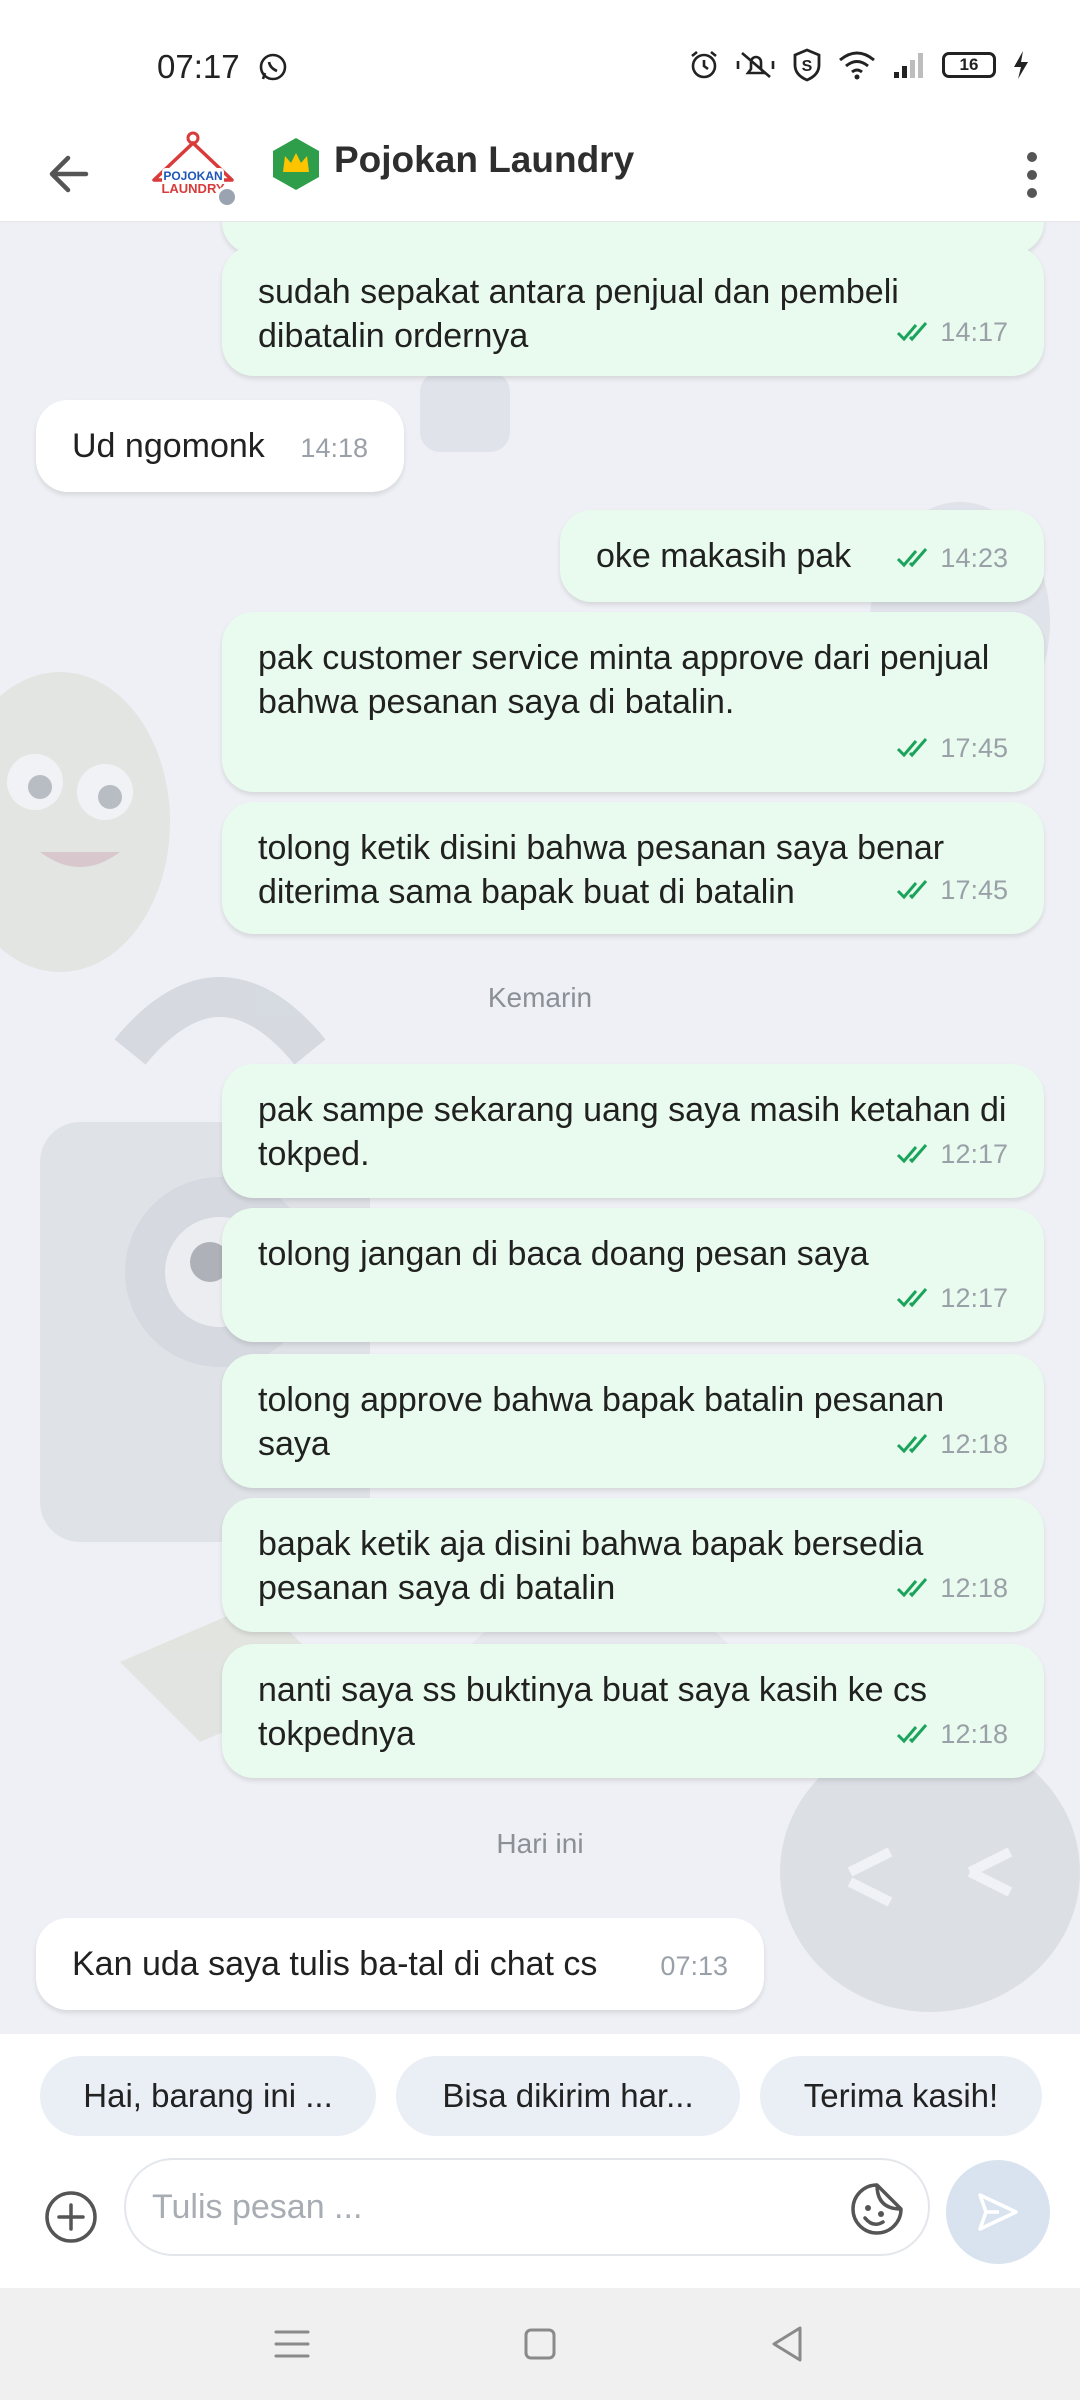  I want to click on wifi-icon, so click(857, 65).